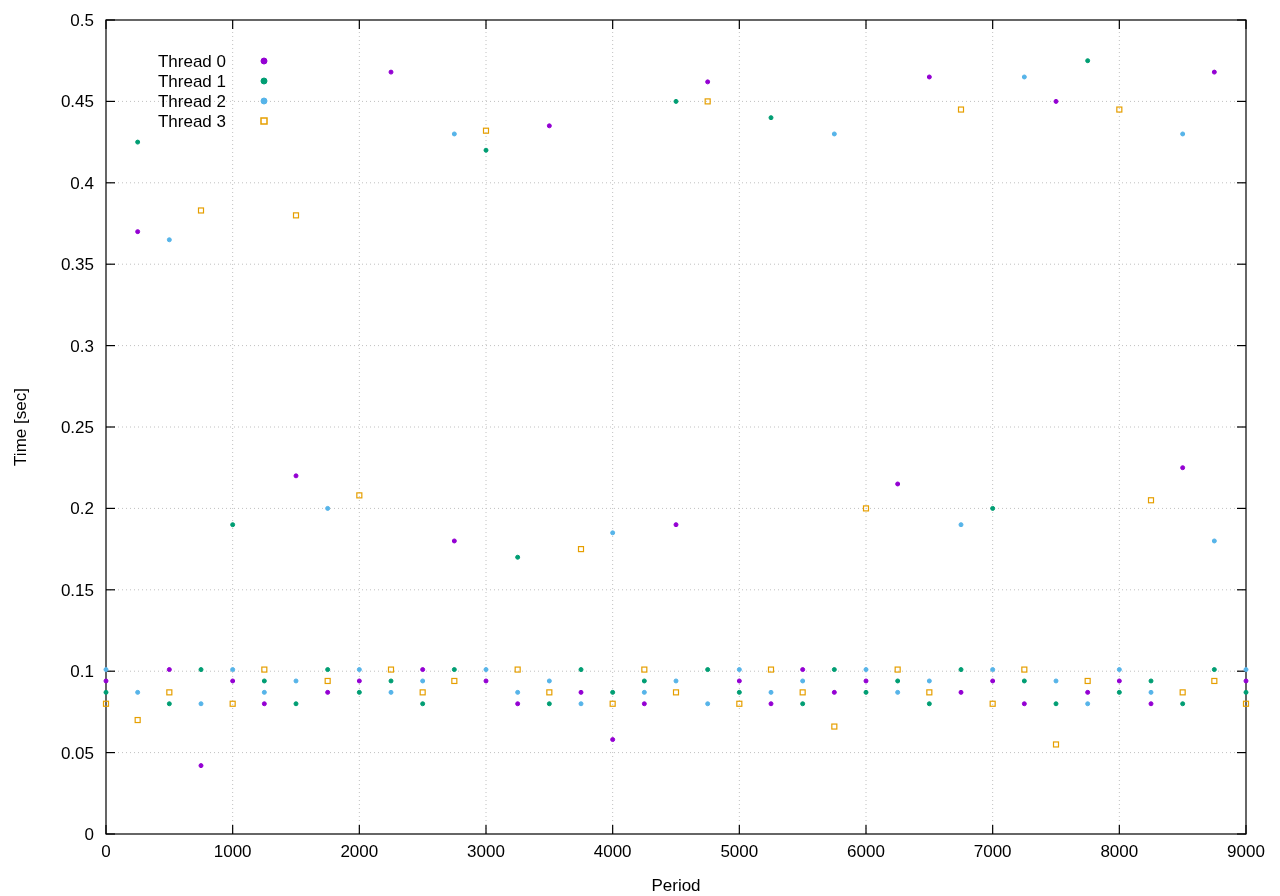 This screenshot has width=1280, height=896. I want to click on y-tick-label: 0.1, so click(82, 672).